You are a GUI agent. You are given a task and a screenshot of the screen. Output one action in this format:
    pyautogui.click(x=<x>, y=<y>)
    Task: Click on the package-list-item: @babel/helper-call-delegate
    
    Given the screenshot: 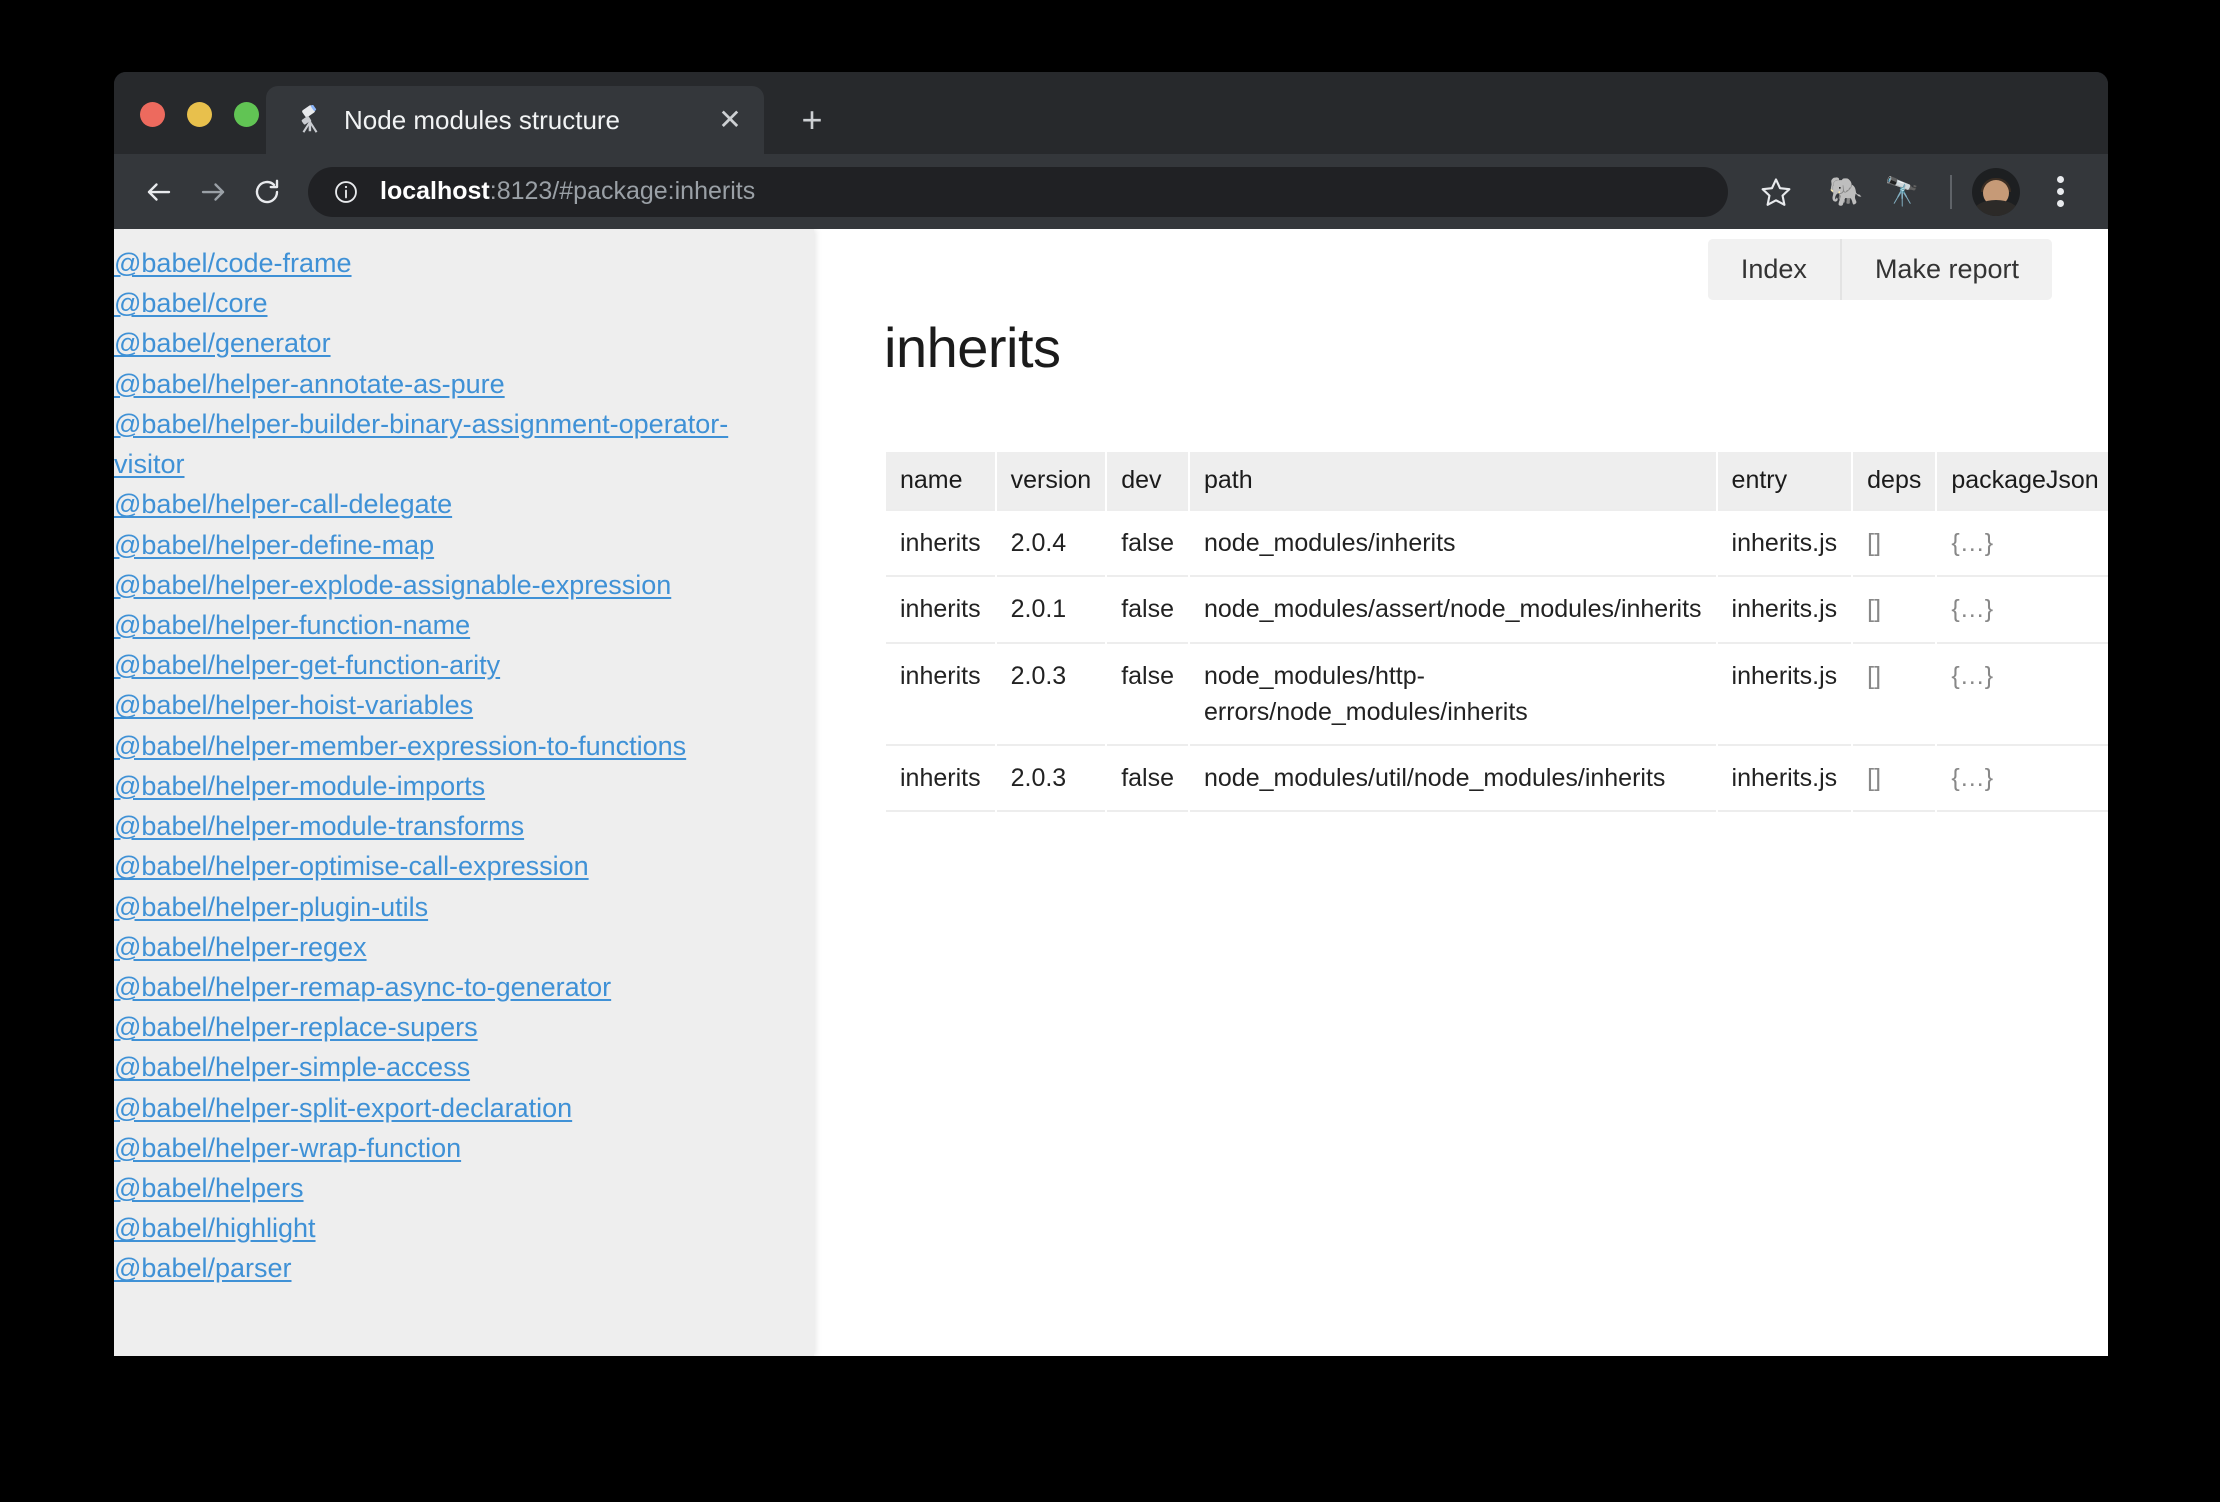 What is the action you would take?
    pyautogui.click(x=452, y=504)
    